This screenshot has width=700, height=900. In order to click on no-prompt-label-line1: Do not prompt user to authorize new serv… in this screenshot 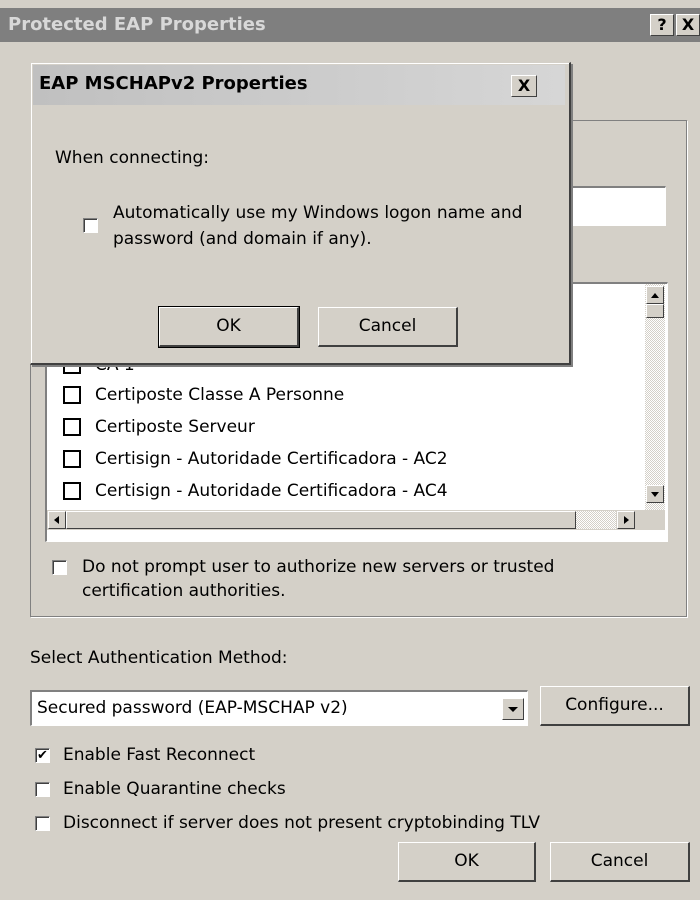, I will do `click(318, 567)`.